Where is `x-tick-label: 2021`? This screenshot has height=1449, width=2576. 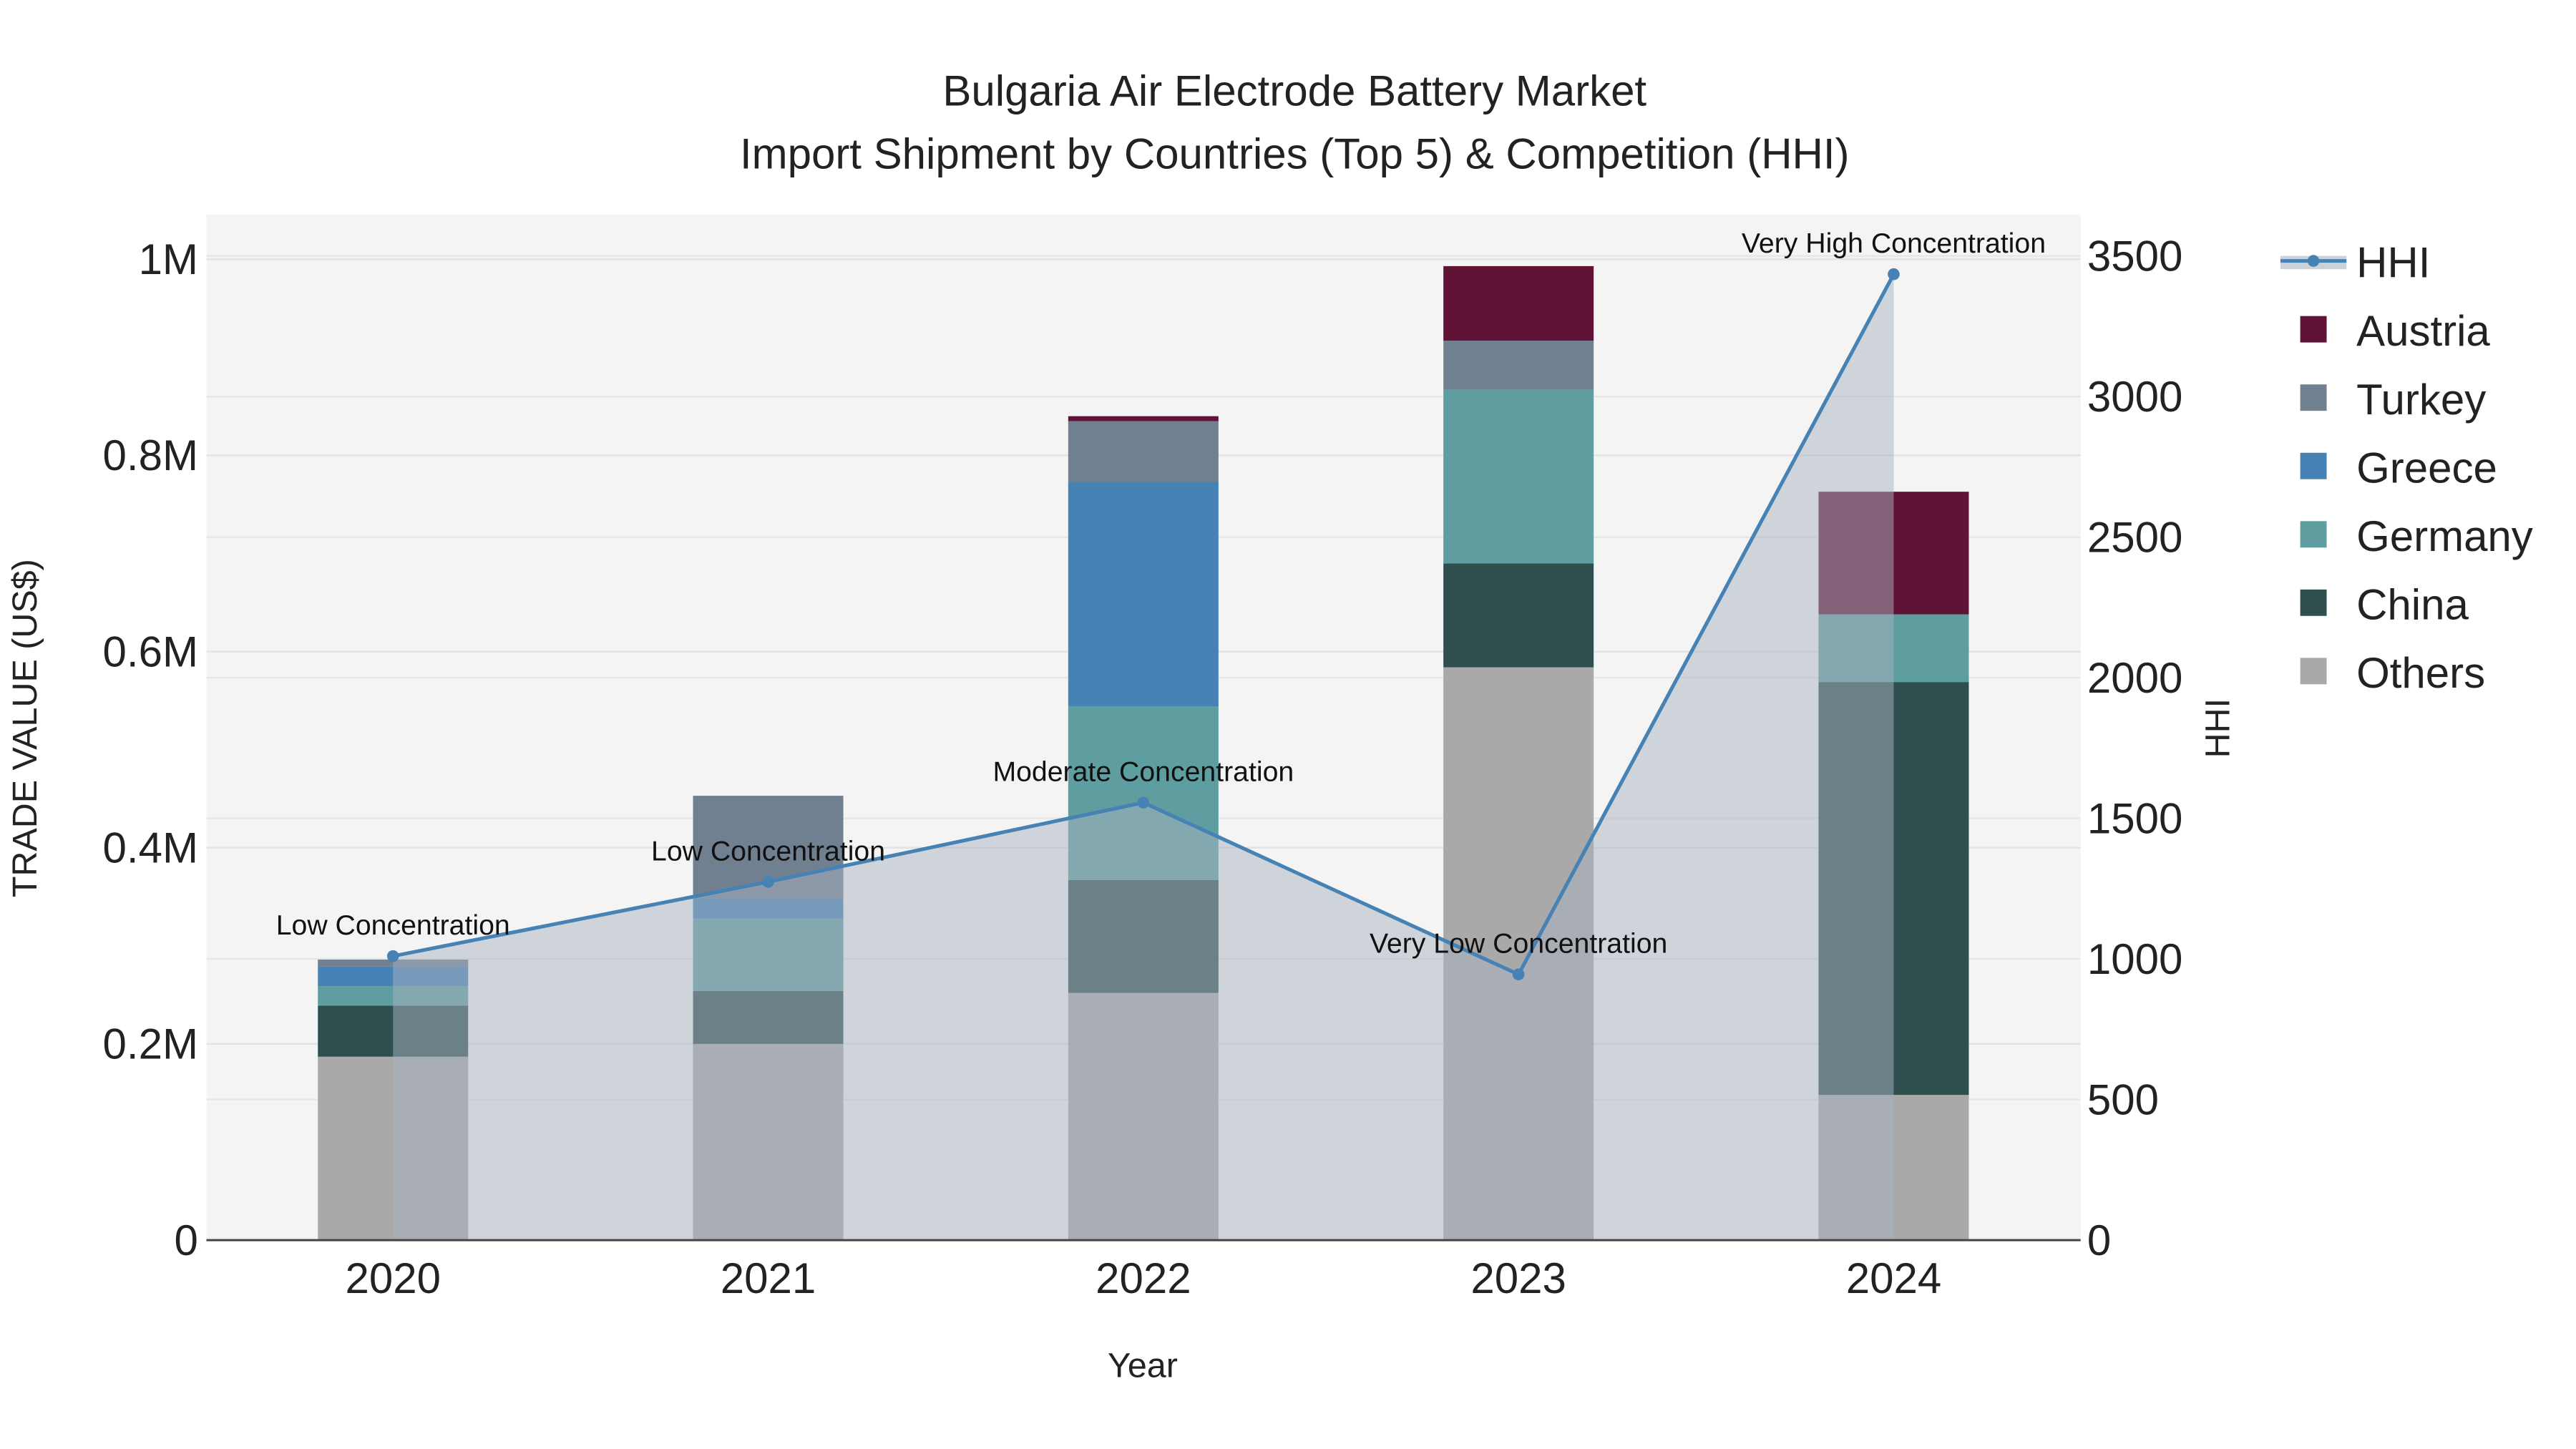
x-tick-label: 2021 is located at coordinates (769, 1278).